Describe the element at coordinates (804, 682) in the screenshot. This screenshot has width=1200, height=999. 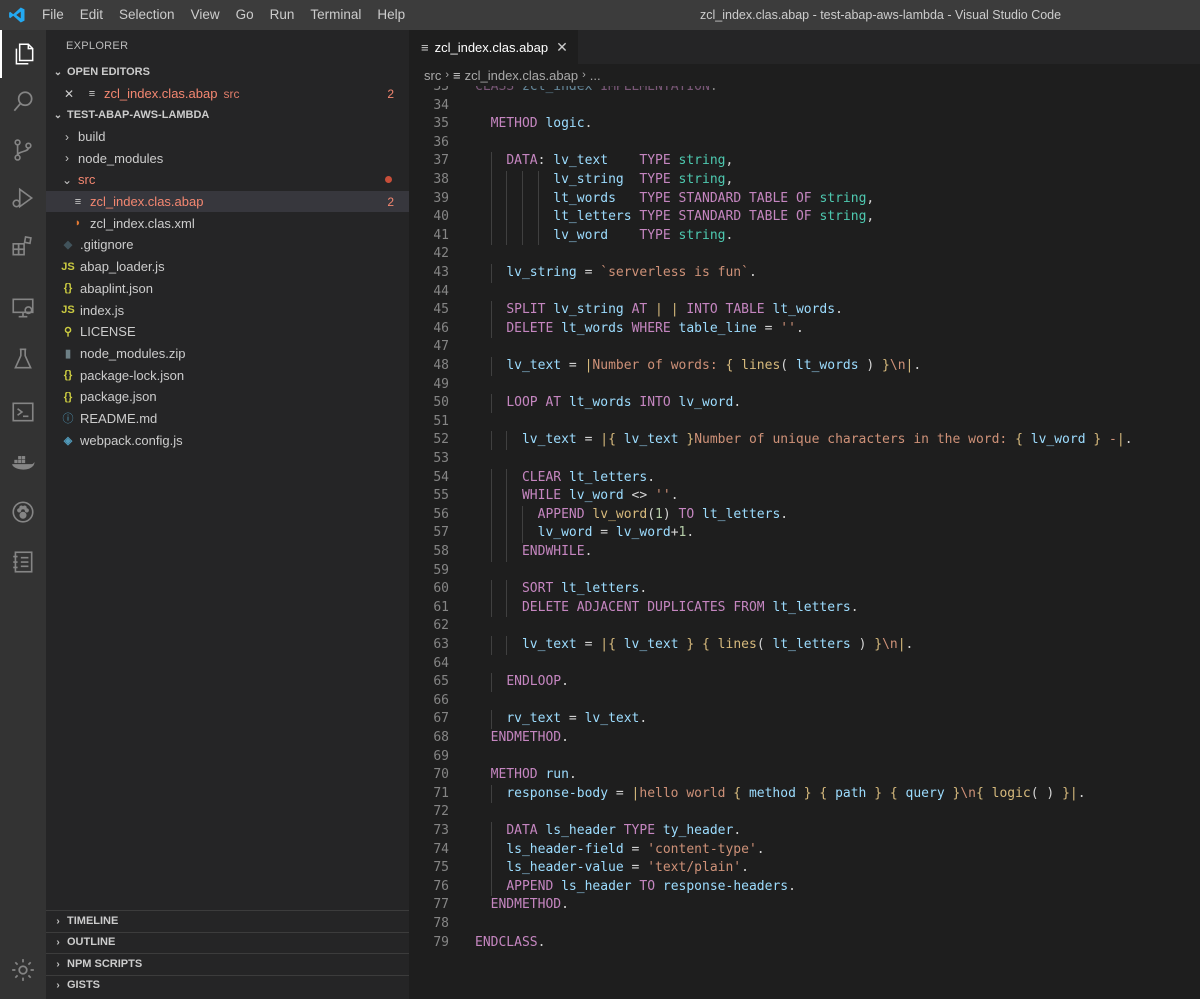
I see `code-line: 65 ENDLOOP.` at that location.